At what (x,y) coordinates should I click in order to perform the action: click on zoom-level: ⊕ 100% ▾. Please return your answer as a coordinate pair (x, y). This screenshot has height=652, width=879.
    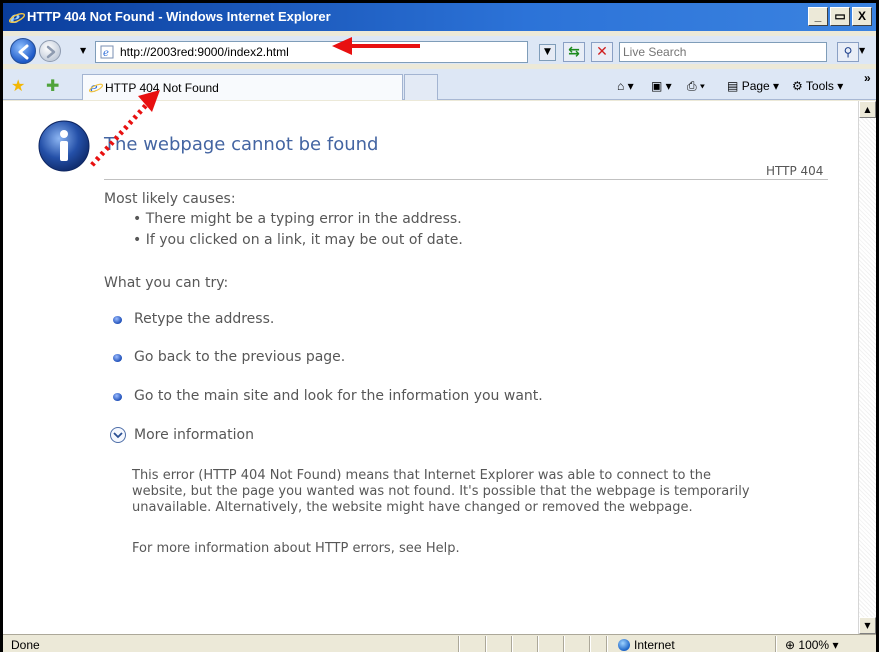
    Looking at the image, I should click on (811, 645).